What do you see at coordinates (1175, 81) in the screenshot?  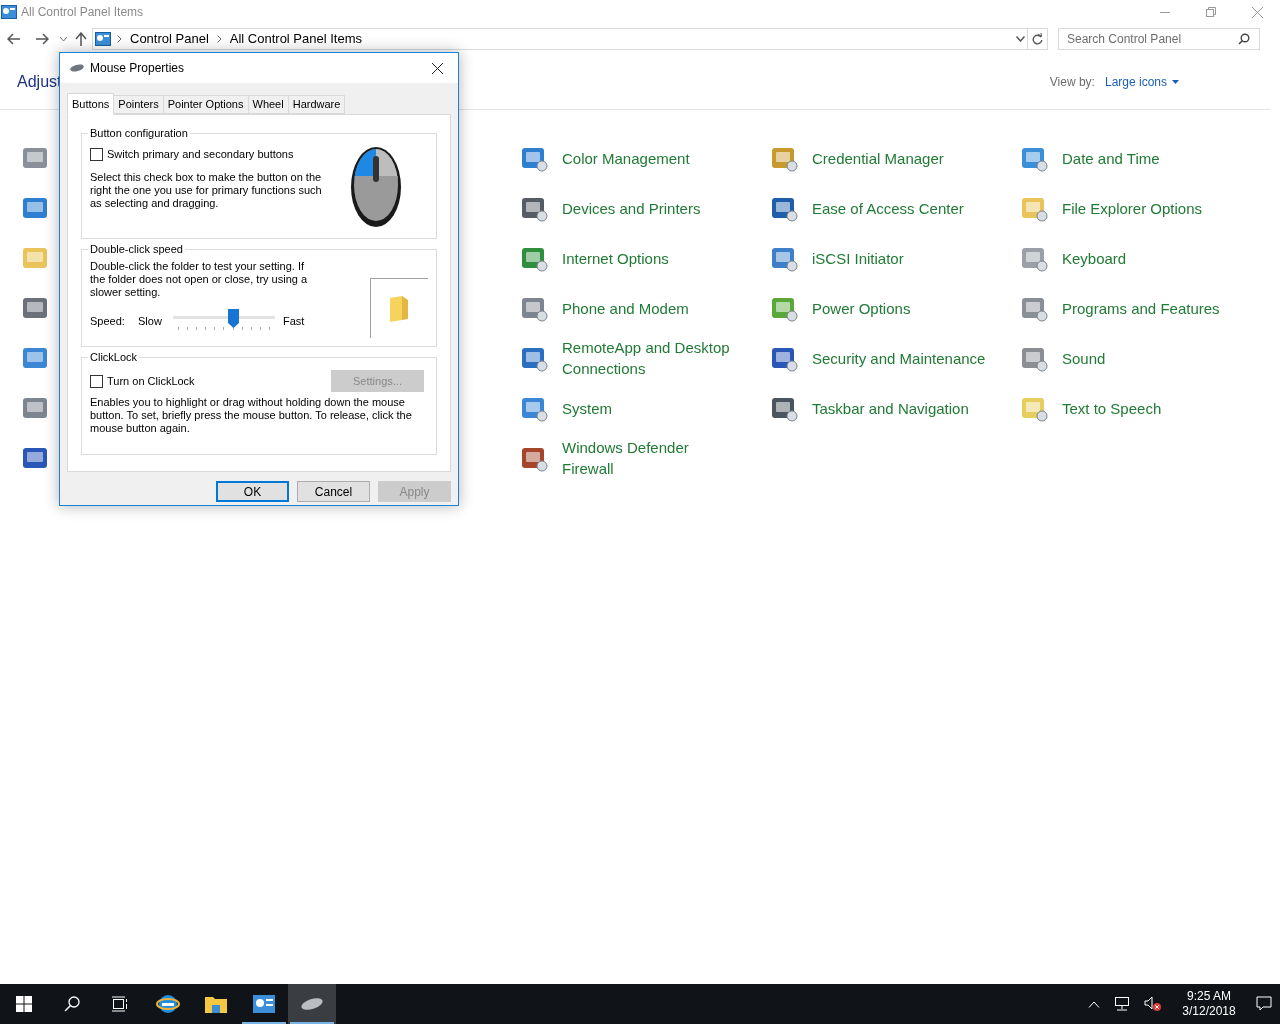 I see `caret-icon` at bounding box center [1175, 81].